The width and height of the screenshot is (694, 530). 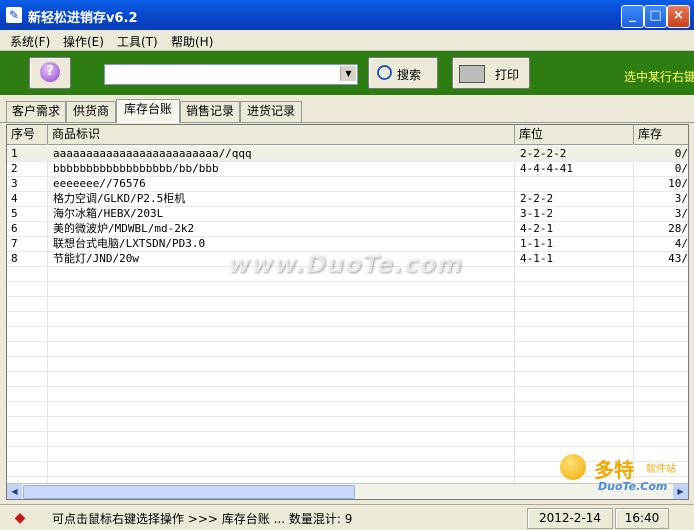 I want to click on search-combo: ▼, so click(x=231, y=74).